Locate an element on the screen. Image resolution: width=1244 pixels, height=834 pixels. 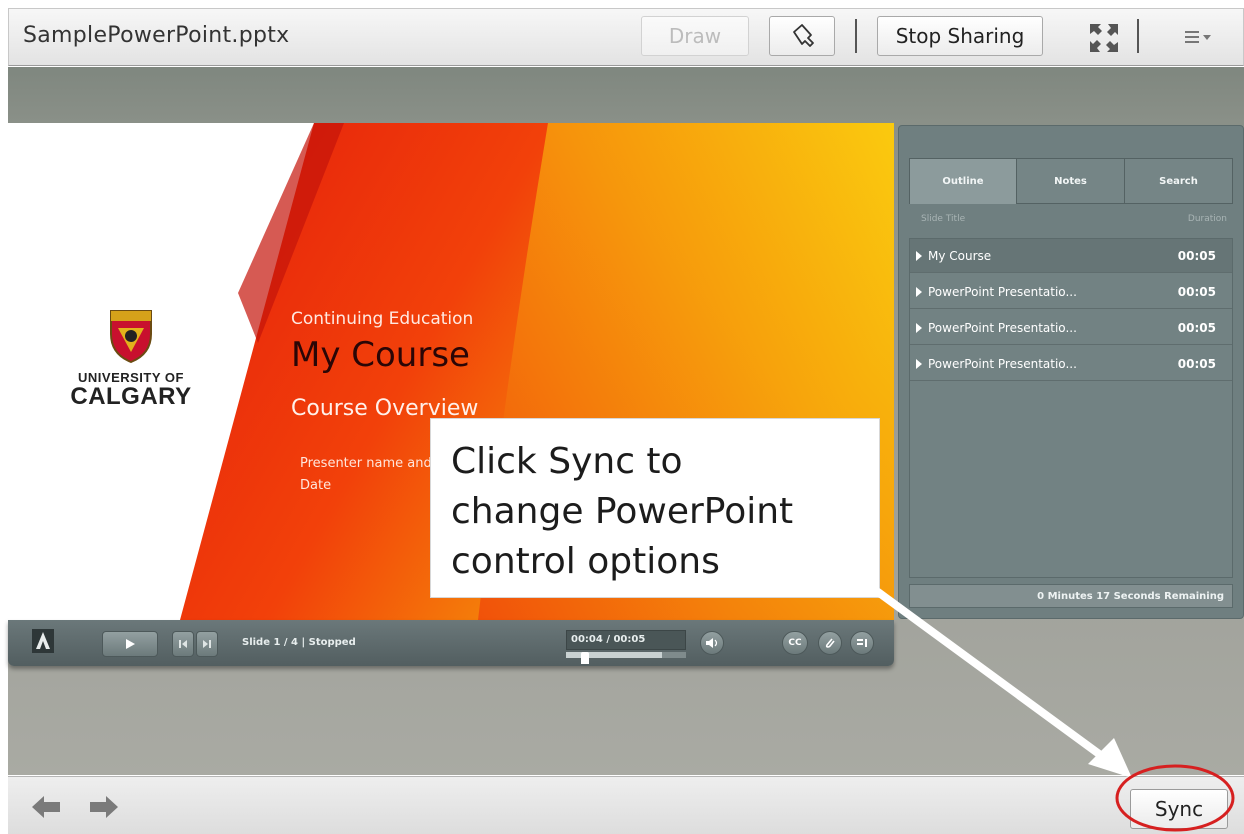
slide-title: My Course is located at coordinates (380, 355).